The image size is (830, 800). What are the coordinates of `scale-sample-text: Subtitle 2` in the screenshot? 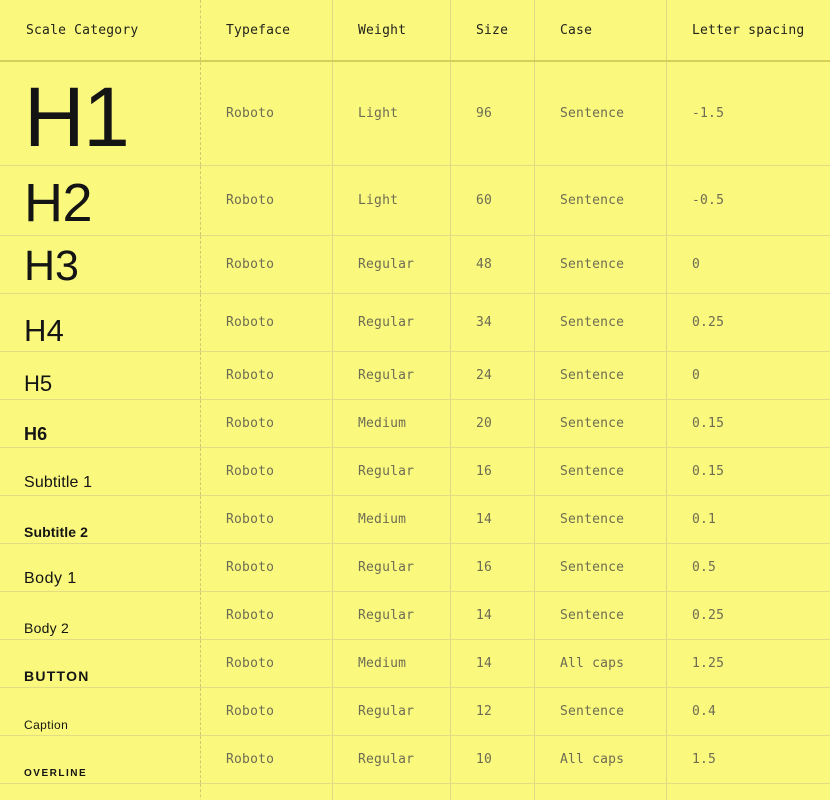 It's located at (56, 531).